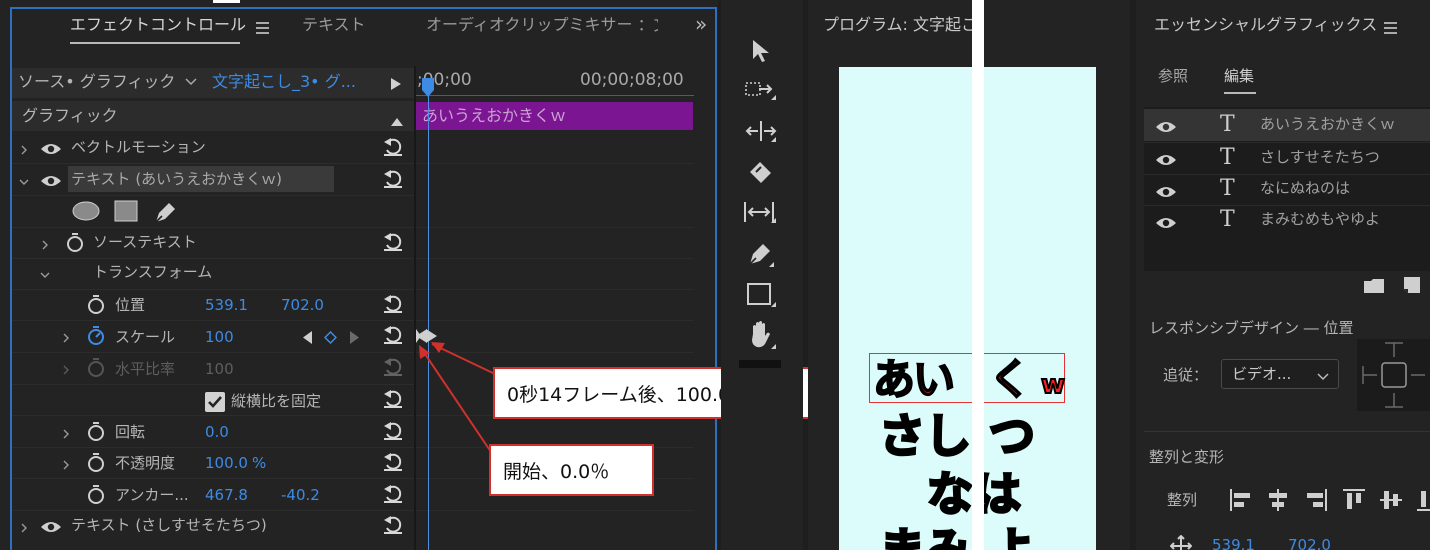 The image size is (1430, 550). Describe the element at coordinates (1320, 157) in the screenshot. I see `layer-label: さしすせそたちつ` at that location.